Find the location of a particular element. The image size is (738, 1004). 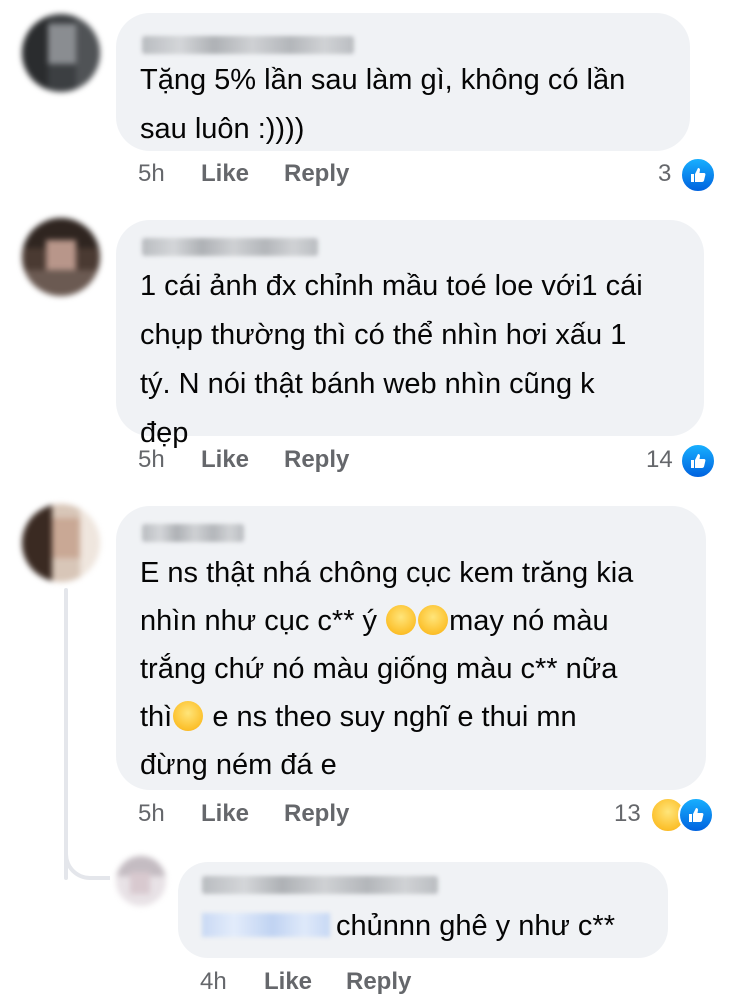

comment-text: chủnnn ghê y như c** is located at coordinates (408, 926).